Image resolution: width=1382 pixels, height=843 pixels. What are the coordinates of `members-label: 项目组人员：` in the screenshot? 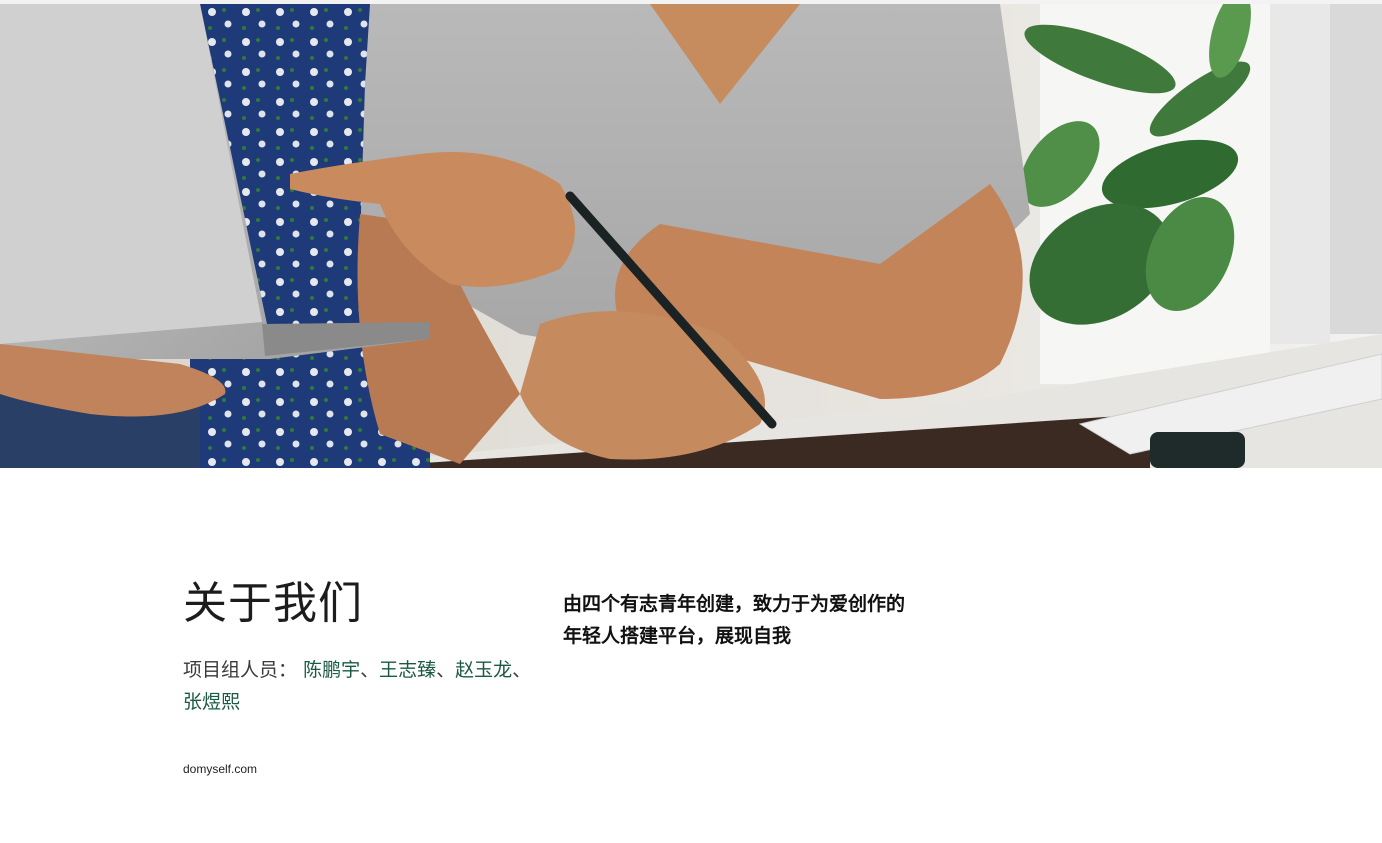 It's located at (240, 670).